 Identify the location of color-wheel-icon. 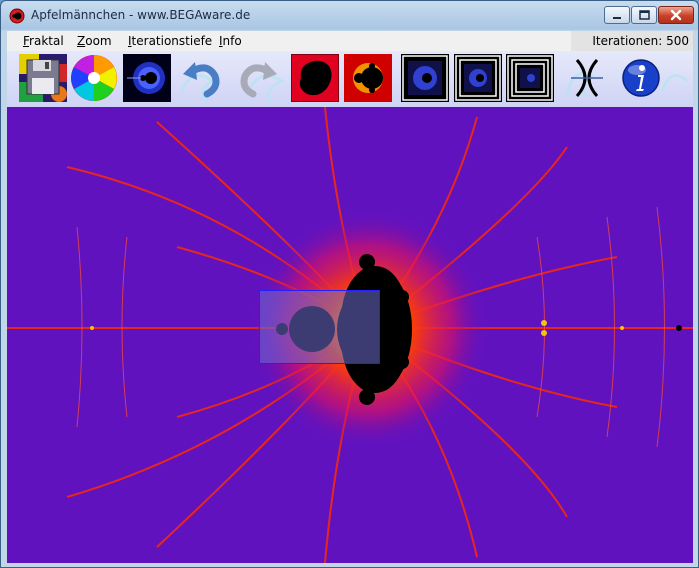
(94, 78).